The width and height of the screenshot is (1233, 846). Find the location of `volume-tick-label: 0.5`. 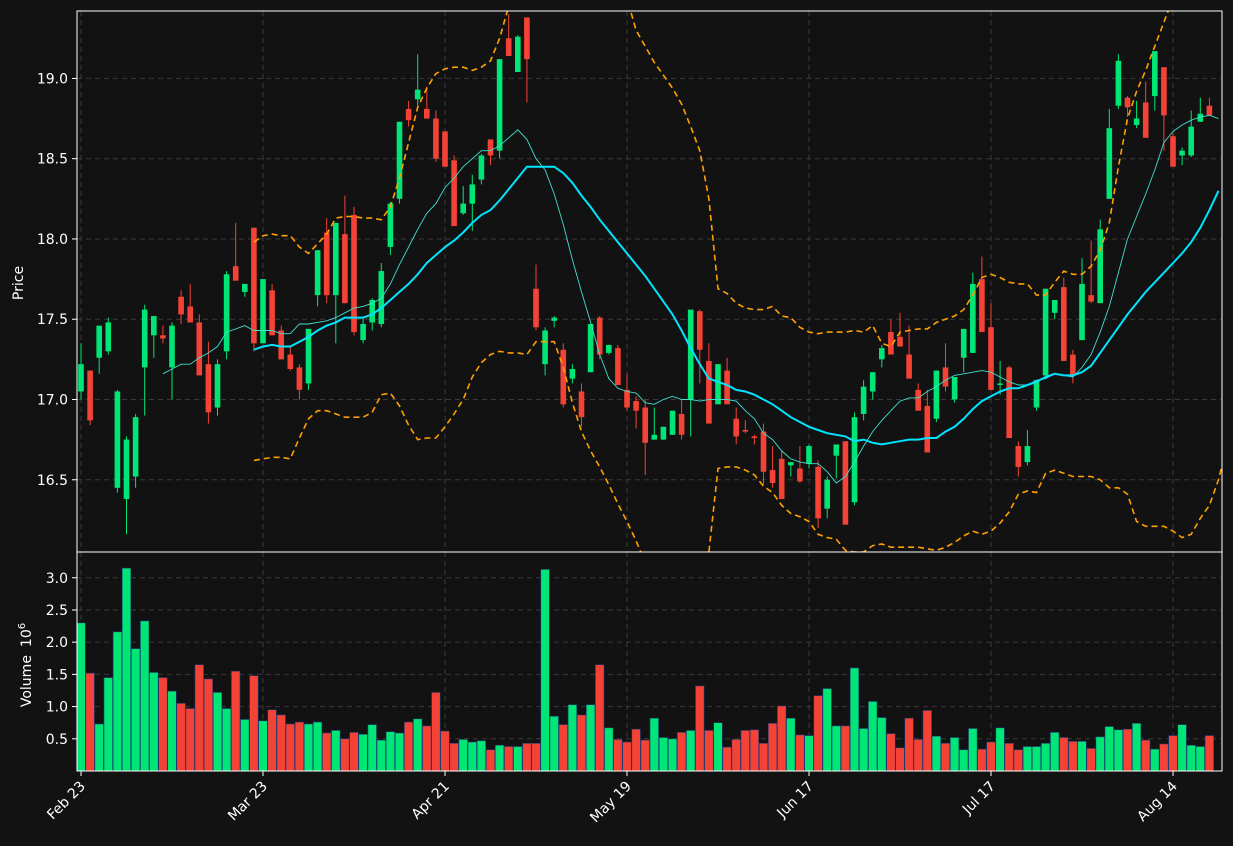

volume-tick-label: 0.5 is located at coordinates (57, 740).